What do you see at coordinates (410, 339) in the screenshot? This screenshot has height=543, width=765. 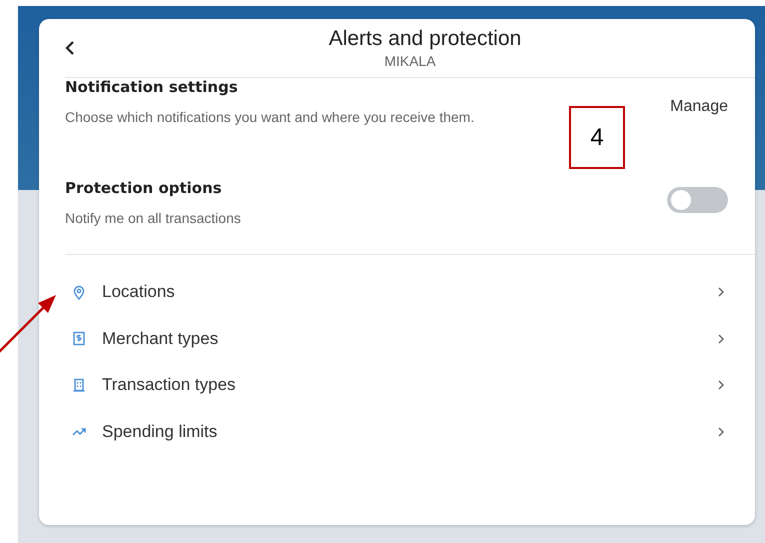 I see `list-item: Merchant types` at bounding box center [410, 339].